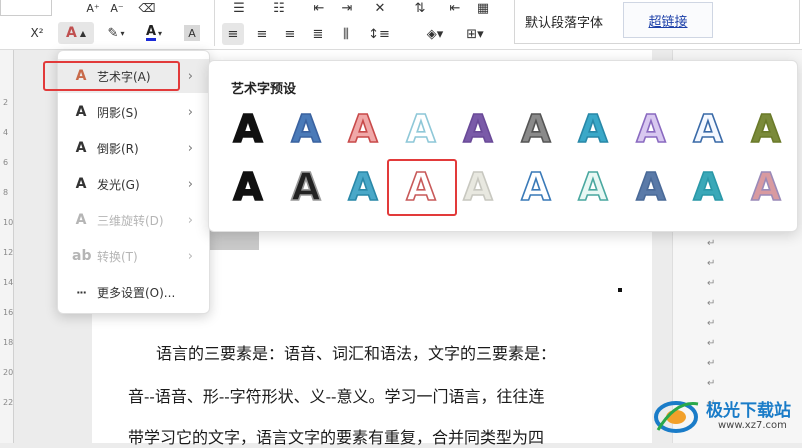 The image size is (802, 448). Describe the element at coordinates (8, 372) in the screenshot. I see `ruler-number: 20` at that location.